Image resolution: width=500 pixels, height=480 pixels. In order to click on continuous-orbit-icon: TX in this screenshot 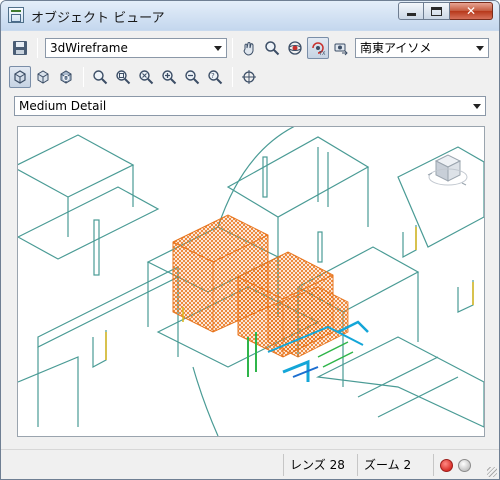, I will do `click(319, 49)`.